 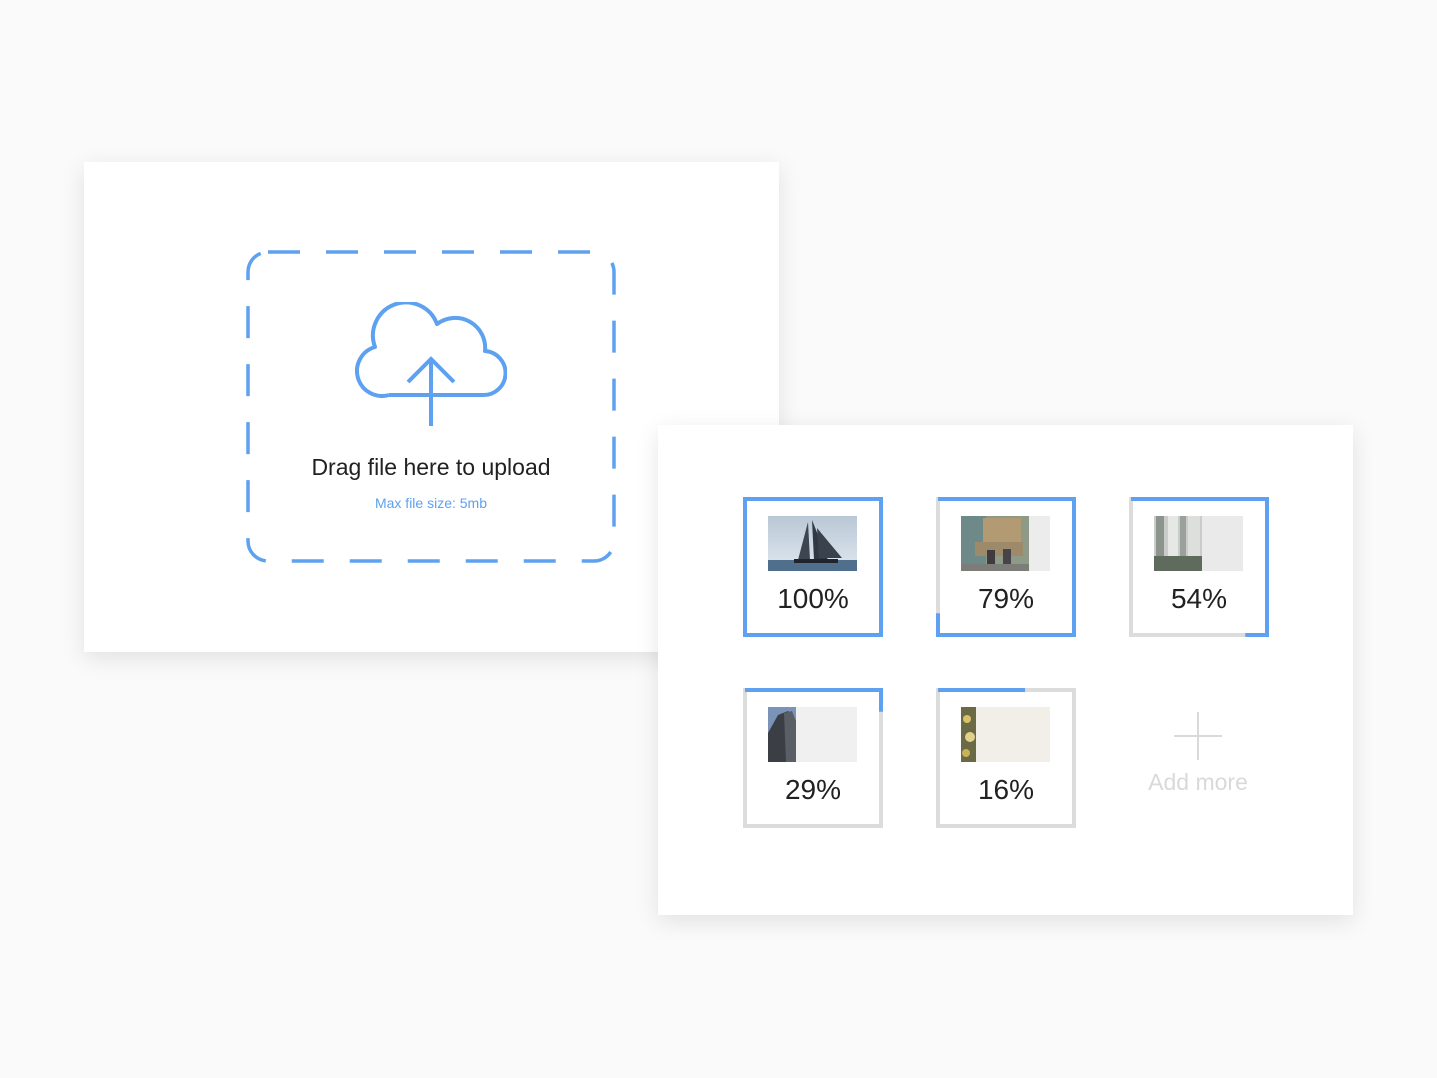 I want to click on drop-title: Drag file here to upload, so click(x=431, y=467).